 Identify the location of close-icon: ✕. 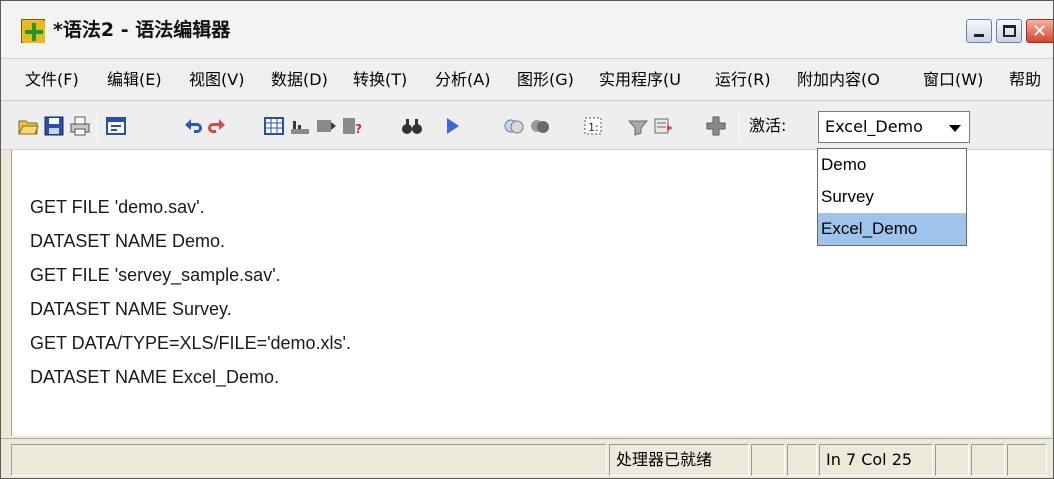
(1040, 31).